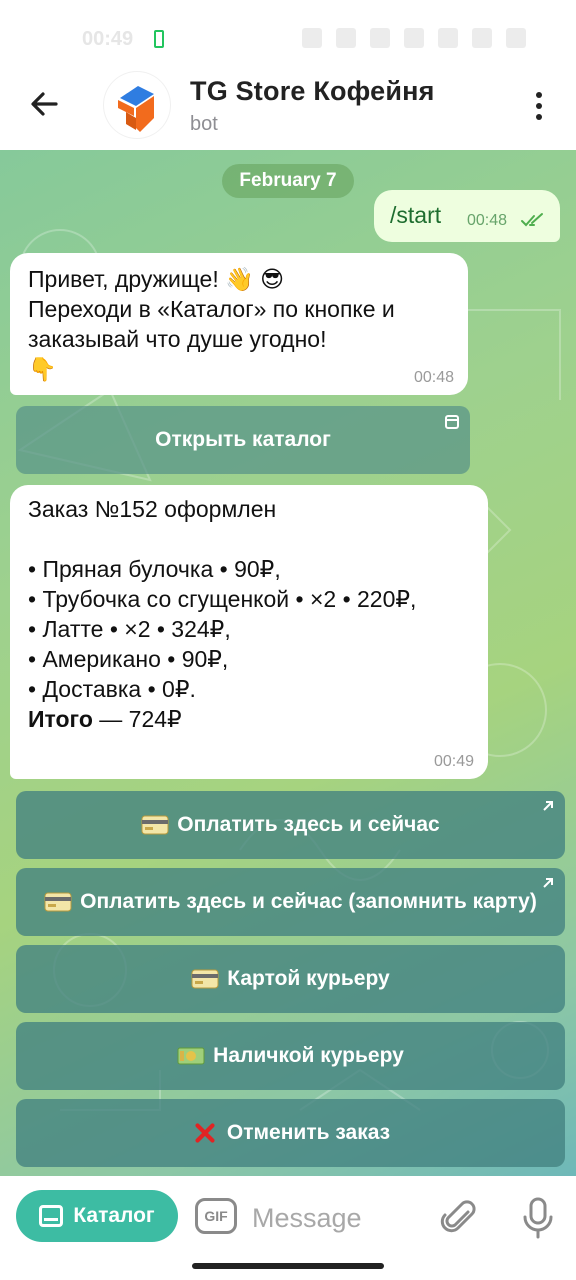 The width and height of the screenshot is (576, 1280). I want to click on chat-title: TG Store Кофейня, so click(312, 91).